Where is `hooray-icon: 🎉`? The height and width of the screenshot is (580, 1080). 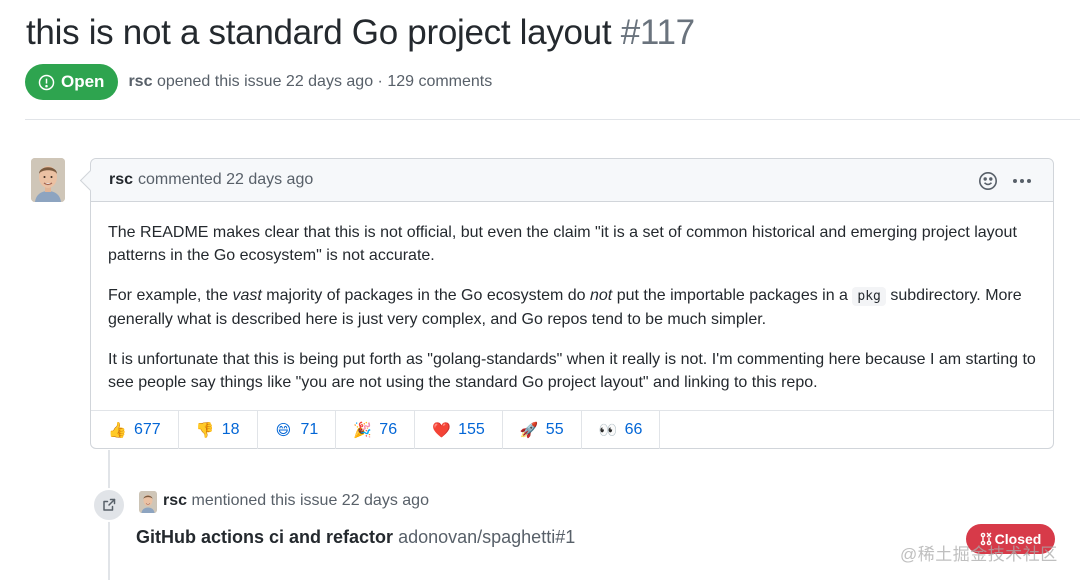 hooray-icon: 🎉 is located at coordinates (362, 430).